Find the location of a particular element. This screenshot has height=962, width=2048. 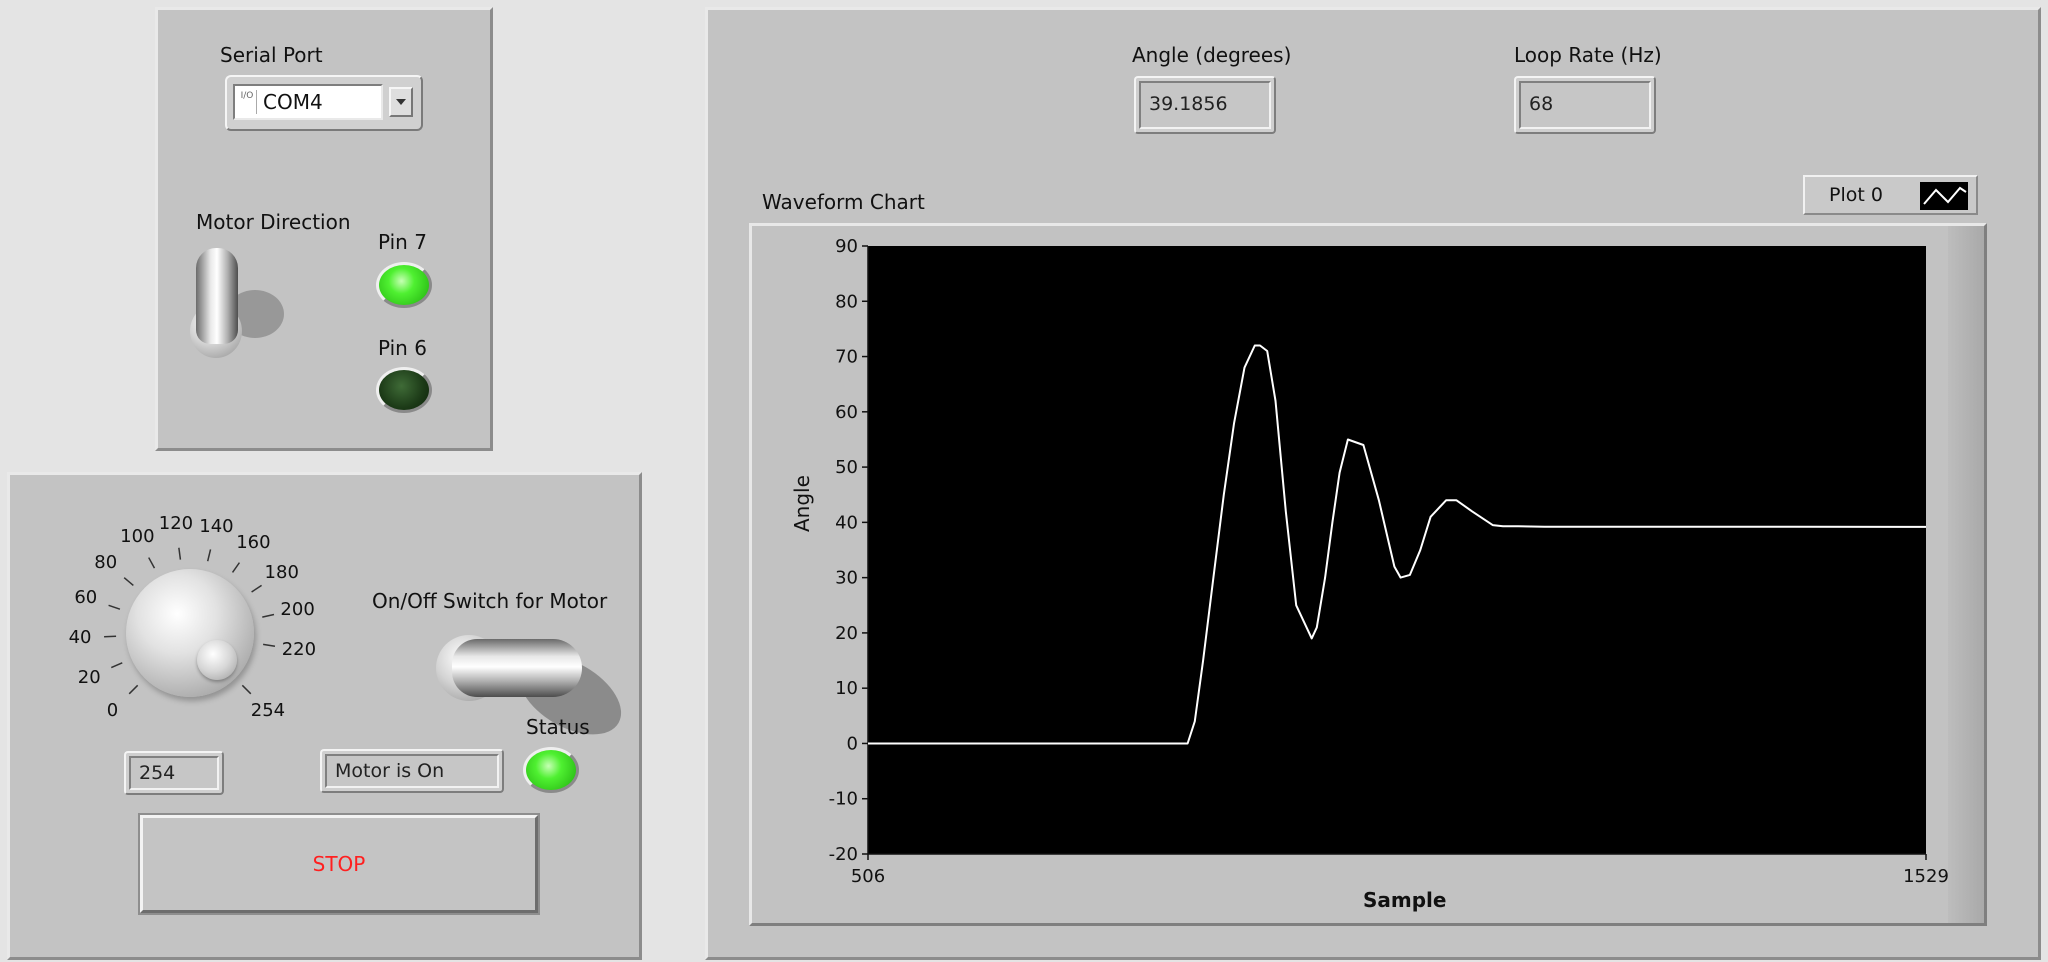

serial-port-field: I/O COM4 is located at coordinates (308, 102).